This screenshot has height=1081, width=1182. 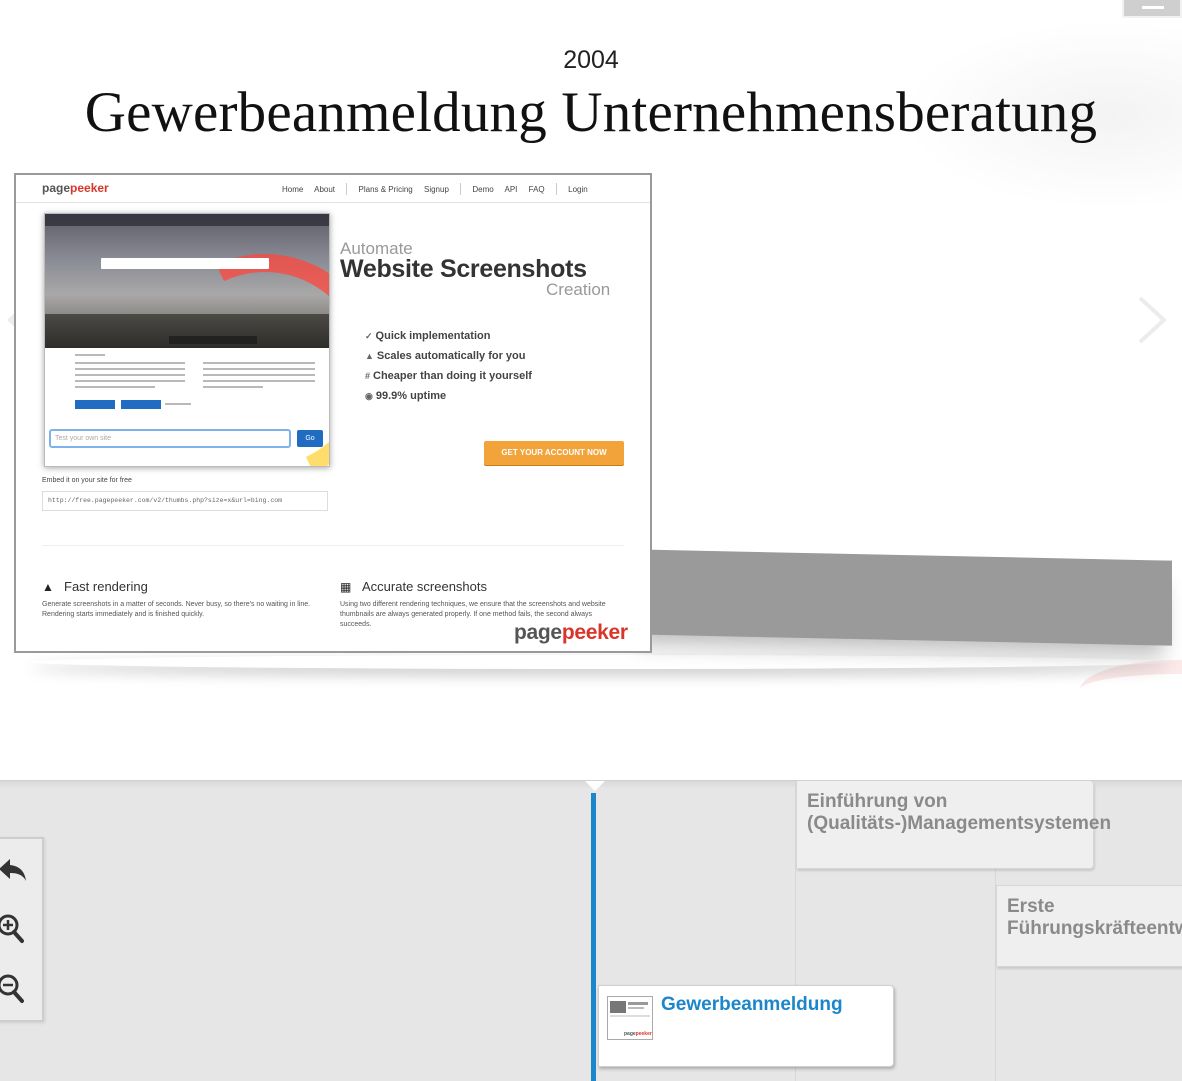 What do you see at coordinates (593, 937) in the screenshot?
I see `timeline-current-marker` at bounding box center [593, 937].